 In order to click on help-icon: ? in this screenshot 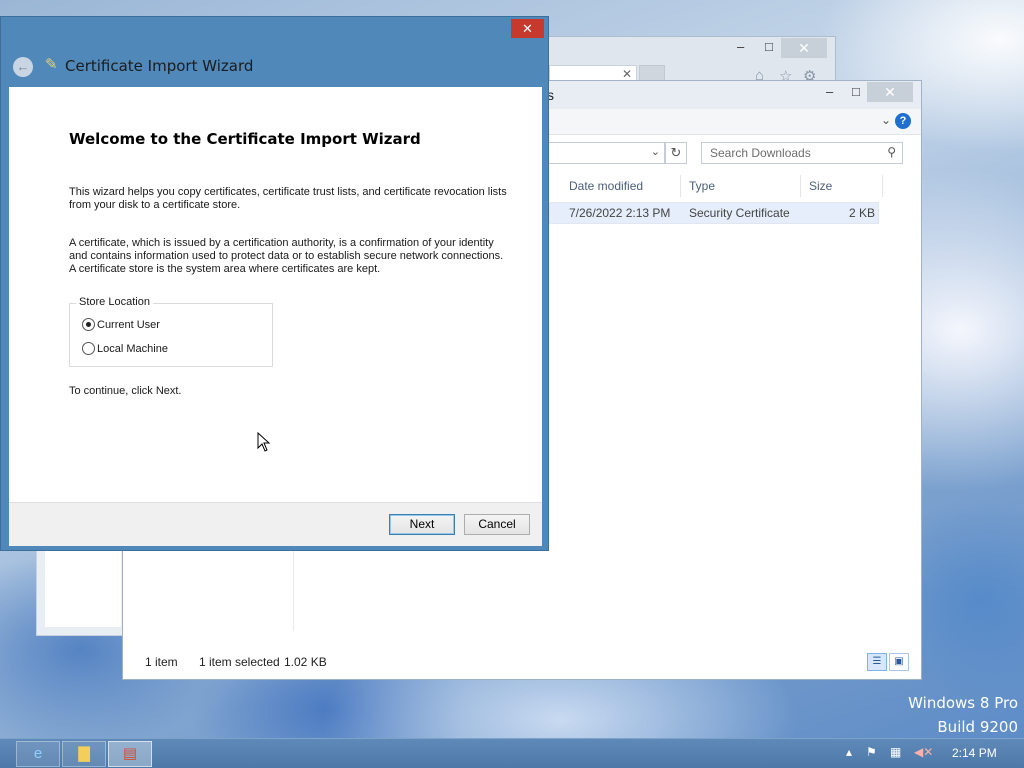, I will do `click(903, 121)`.